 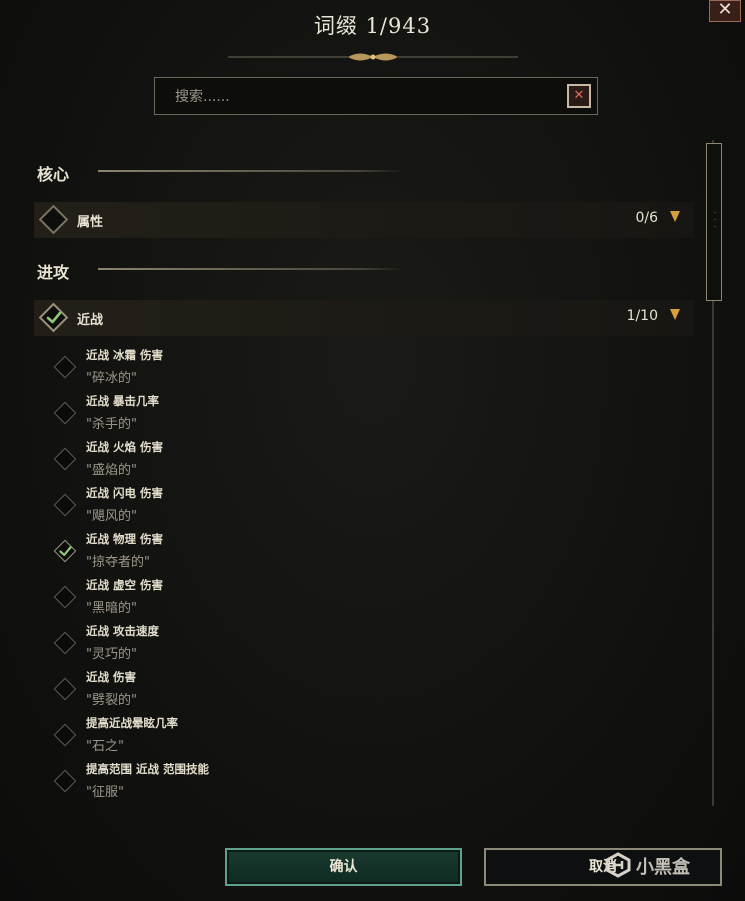 I want to click on affix-item: 近战 闪电 伤害 "飓风的", so click(x=332, y=507).